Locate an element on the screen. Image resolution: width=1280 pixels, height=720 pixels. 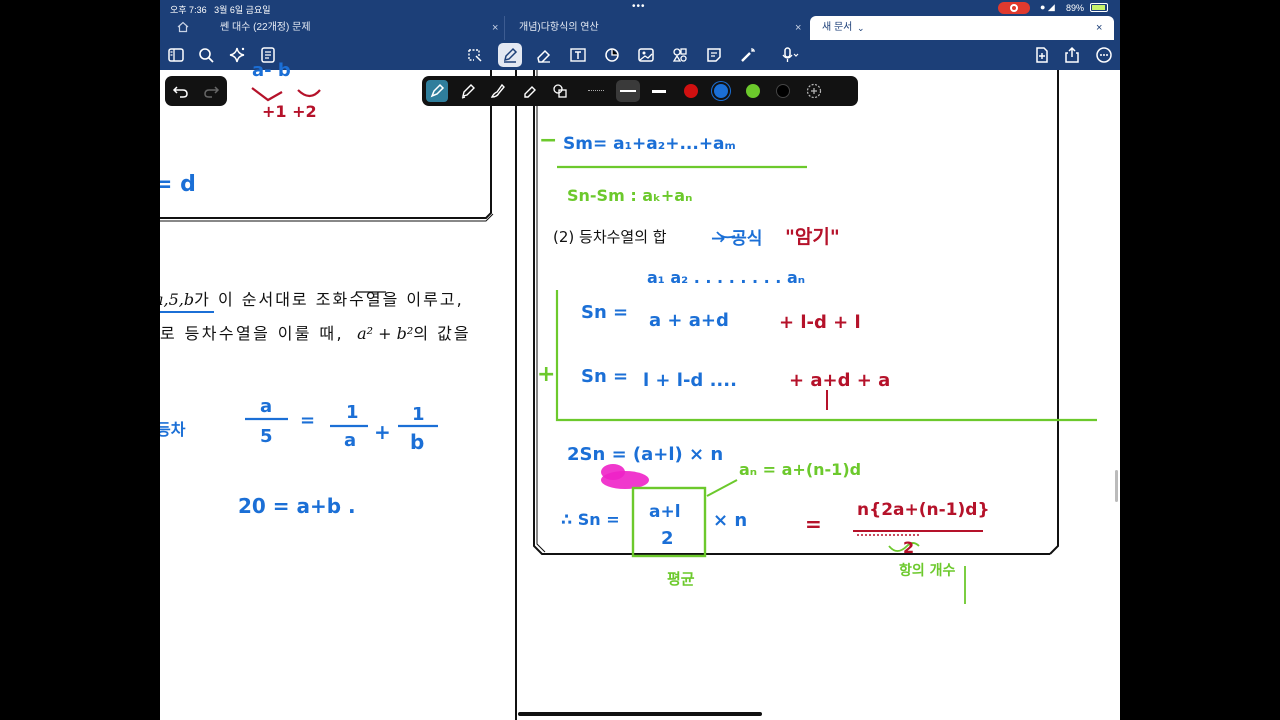
shapes-icon is located at coordinates (612, 55).